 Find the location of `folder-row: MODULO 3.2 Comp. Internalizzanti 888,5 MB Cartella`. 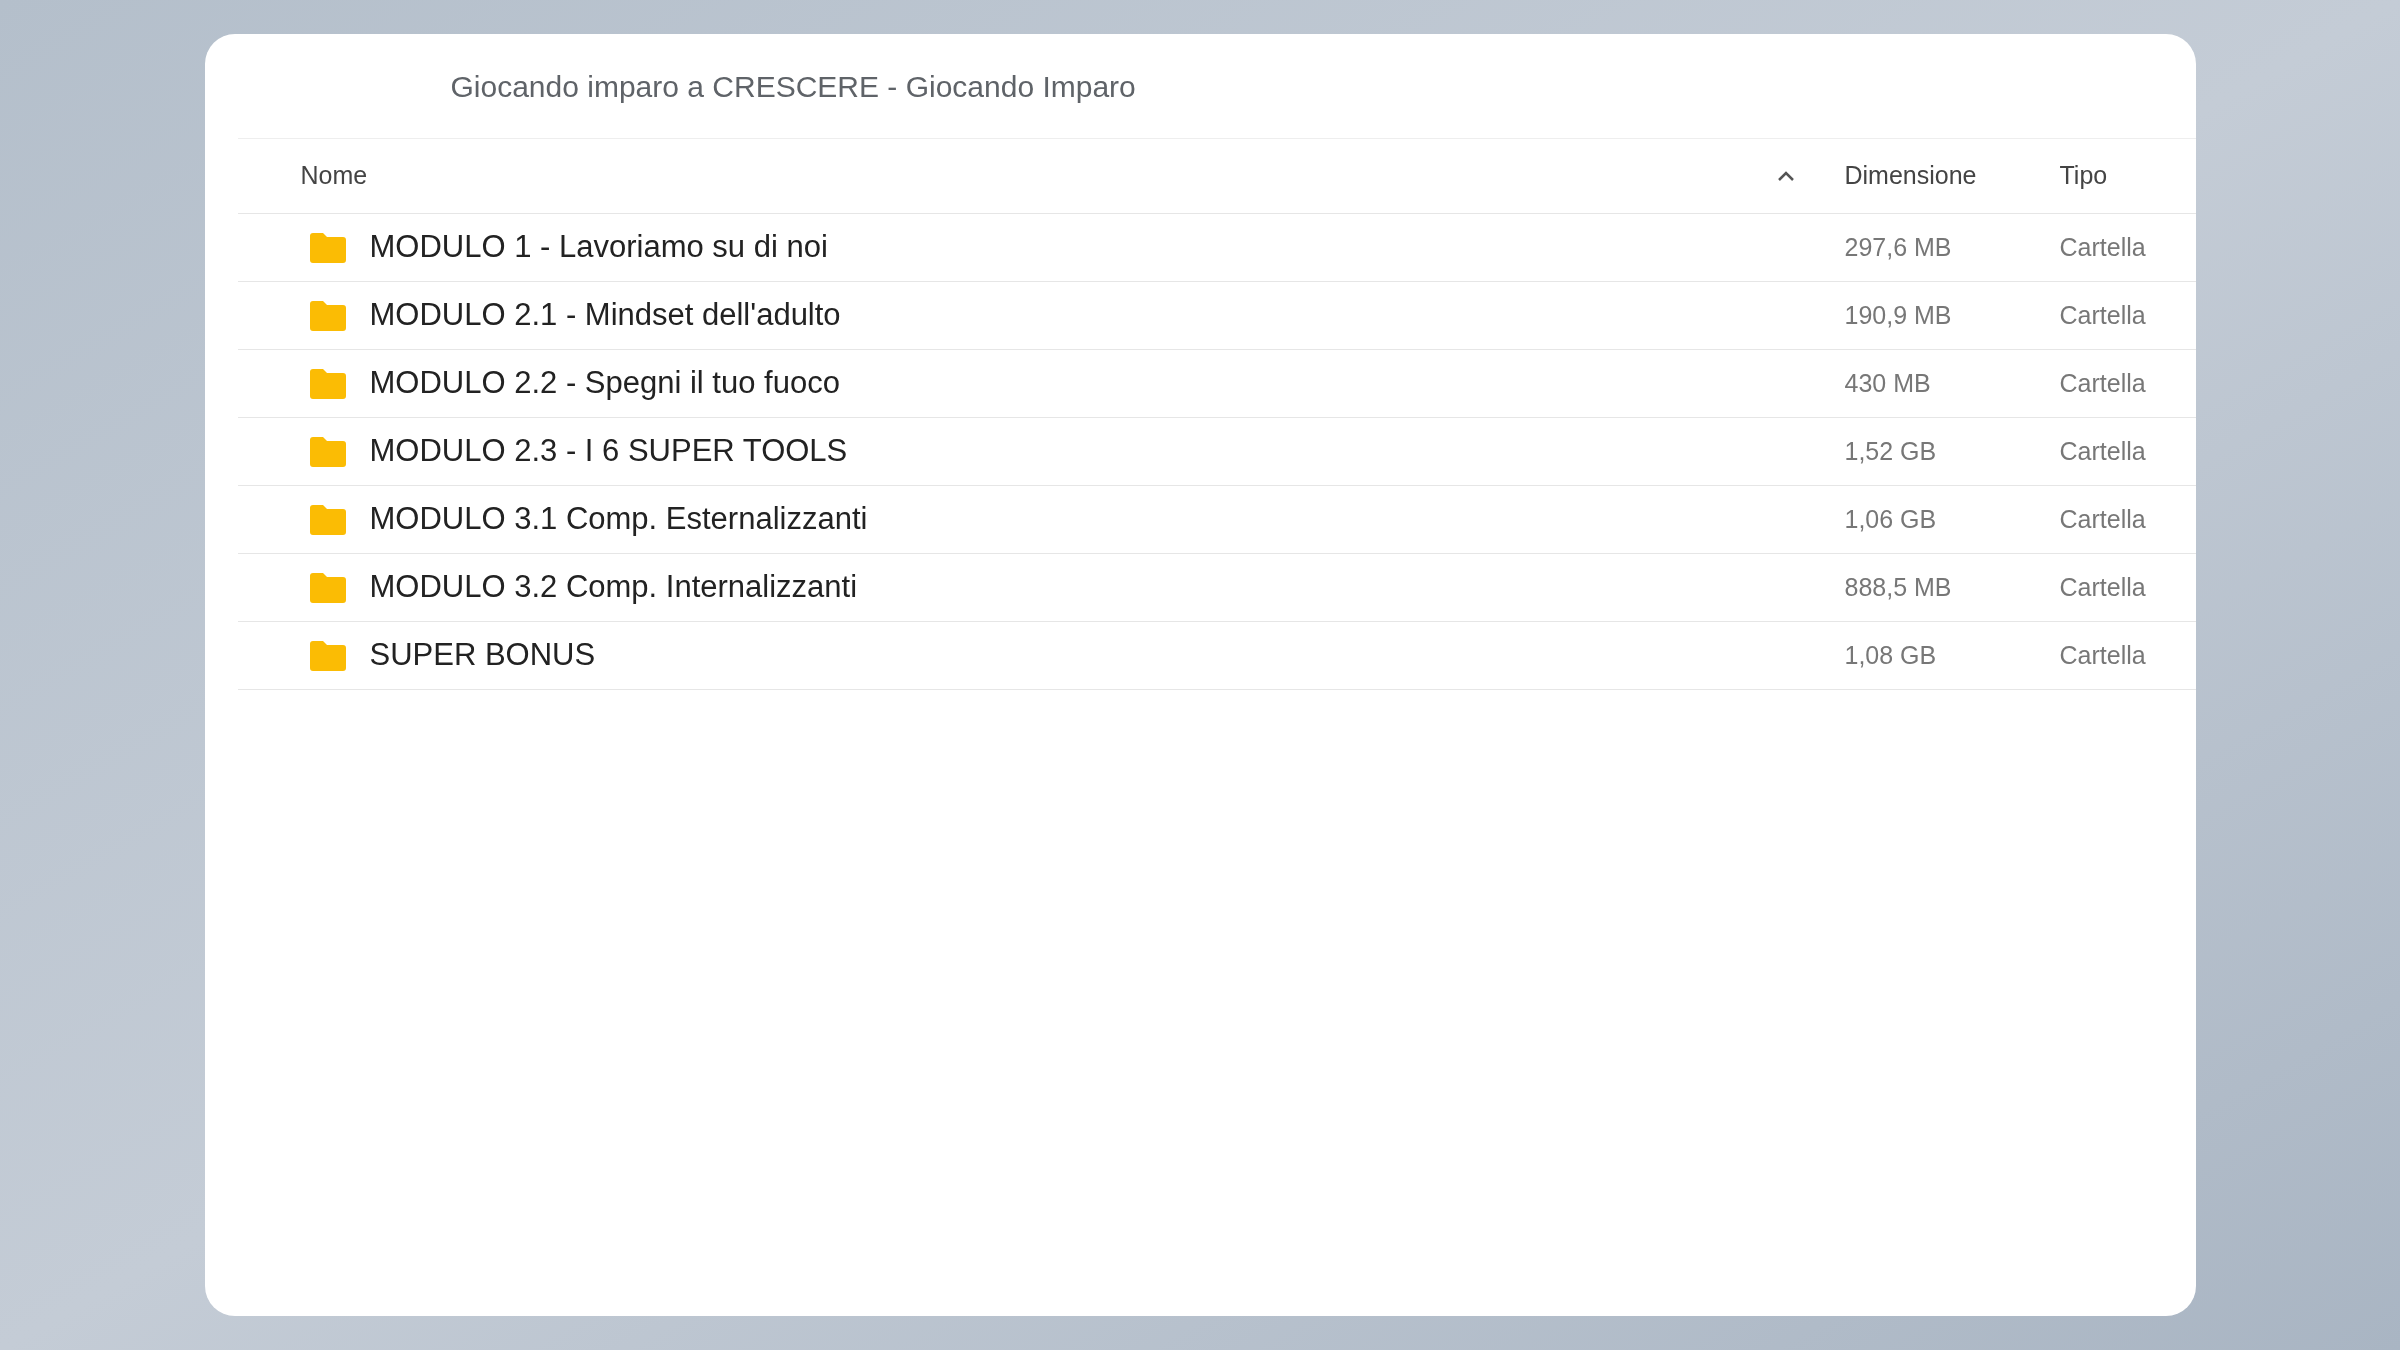

folder-row: MODULO 3.2 Comp. Internalizzanti 888,5 MB Cartella is located at coordinates (1216, 588).